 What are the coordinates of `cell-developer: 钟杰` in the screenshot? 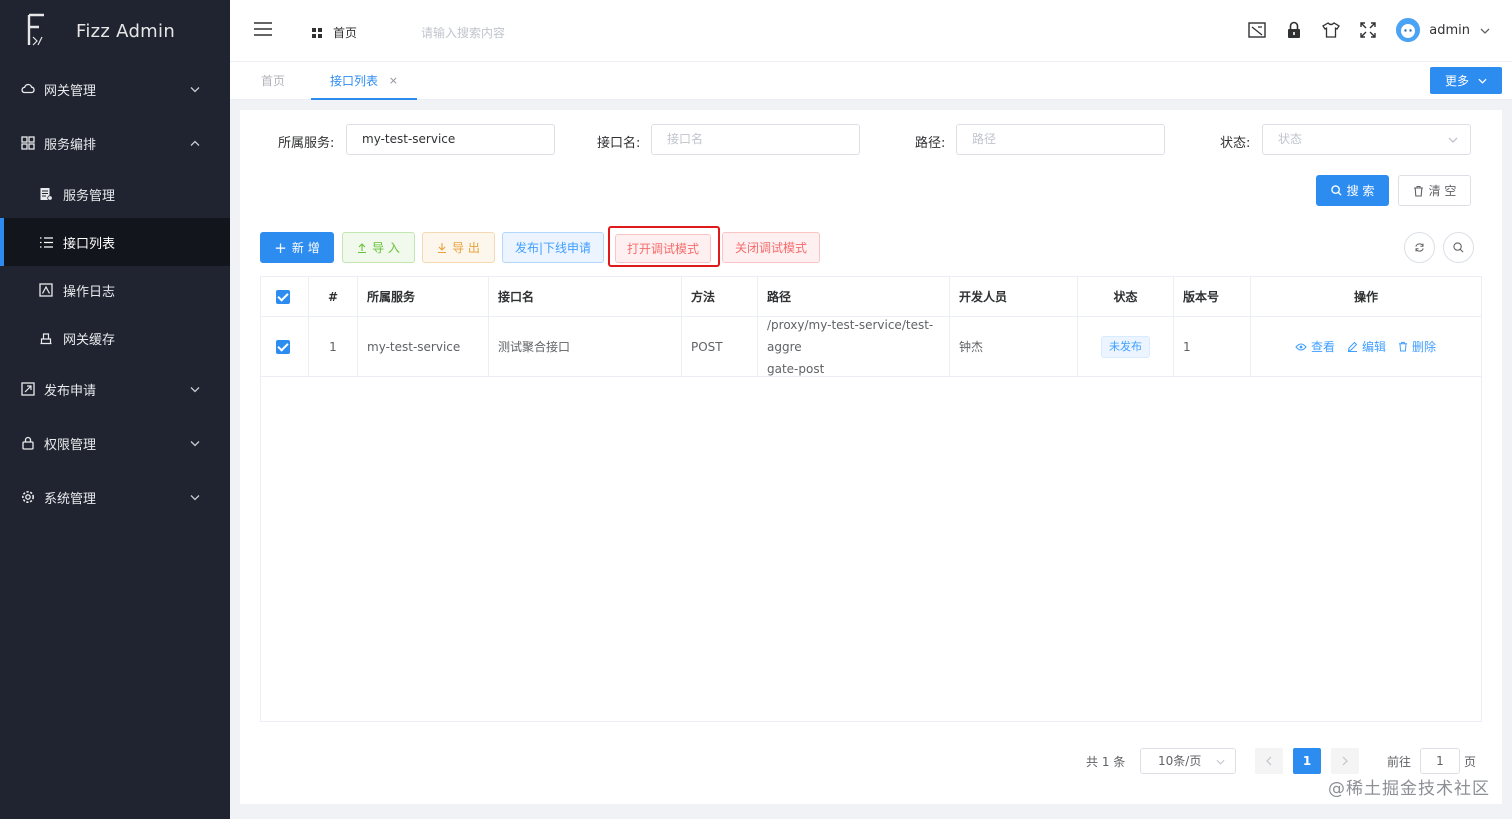 It's located at (971, 346).